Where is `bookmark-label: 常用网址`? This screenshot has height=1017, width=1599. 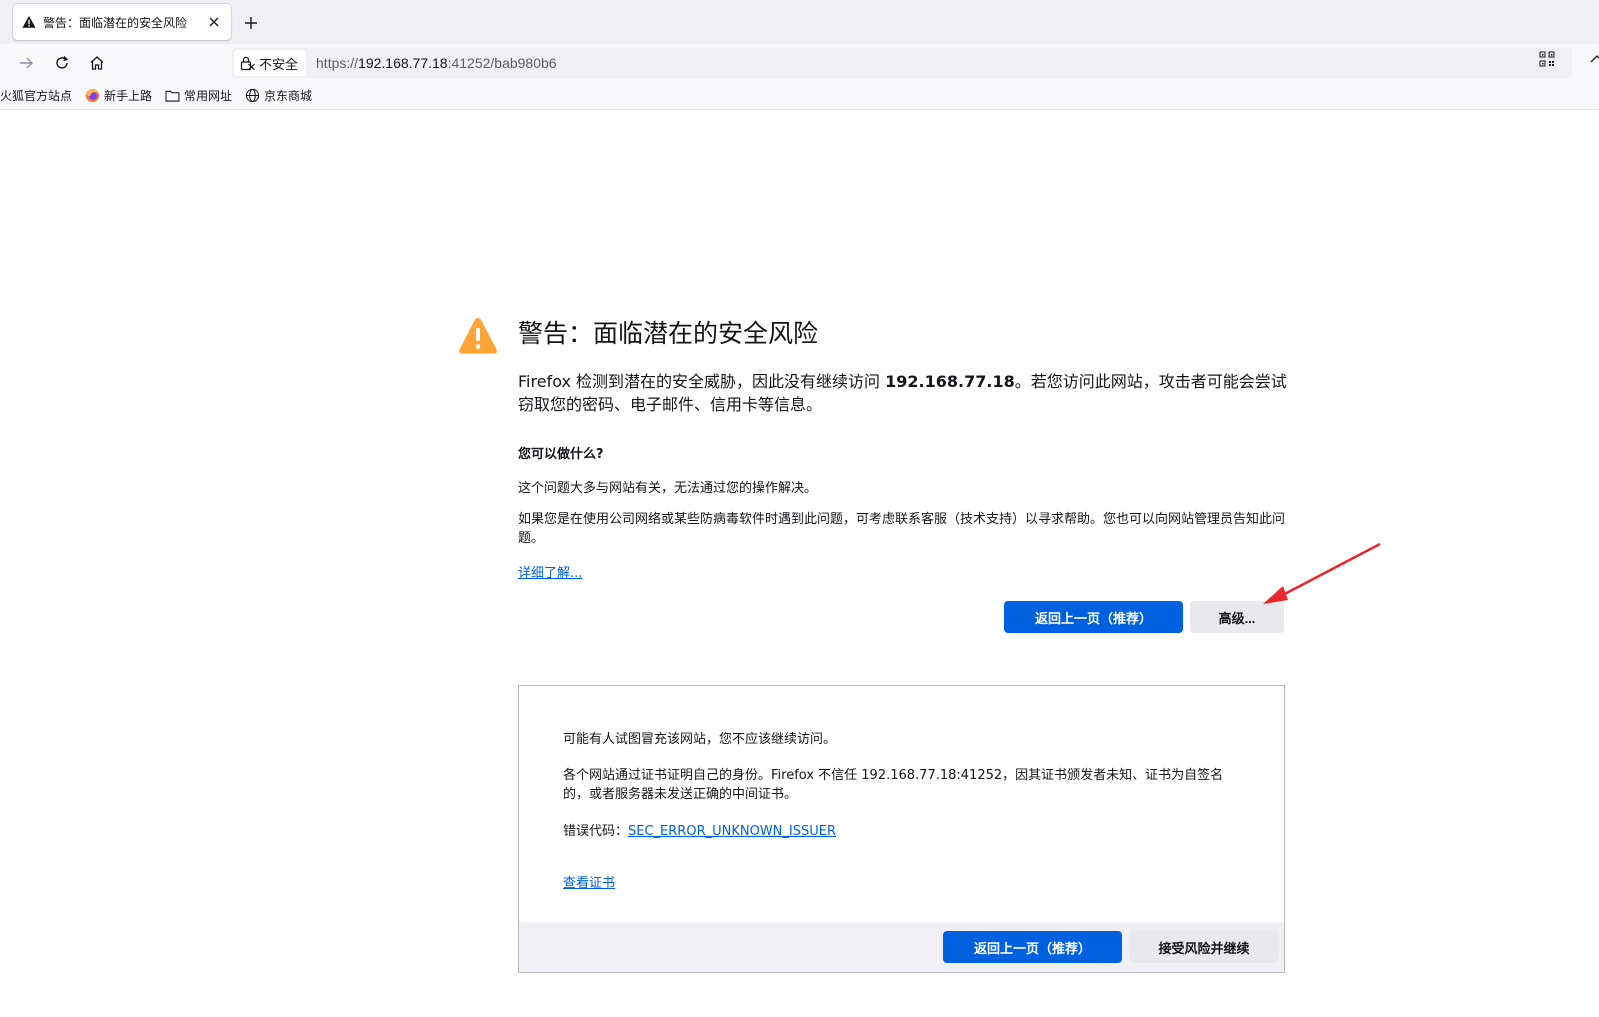
bookmark-label: 常用网址 is located at coordinates (208, 96).